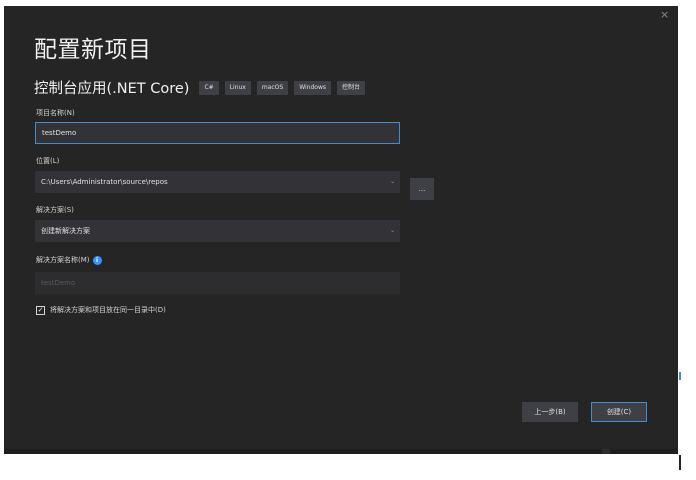 The height and width of the screenshot is (480, 696). I want to click on create-button: 创建(C), so click(619, 412).